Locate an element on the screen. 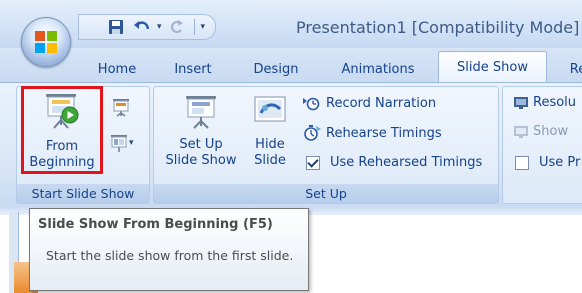 The width and height of the screenshot is (582, 293). office-button is located at coordinates (46, 42).